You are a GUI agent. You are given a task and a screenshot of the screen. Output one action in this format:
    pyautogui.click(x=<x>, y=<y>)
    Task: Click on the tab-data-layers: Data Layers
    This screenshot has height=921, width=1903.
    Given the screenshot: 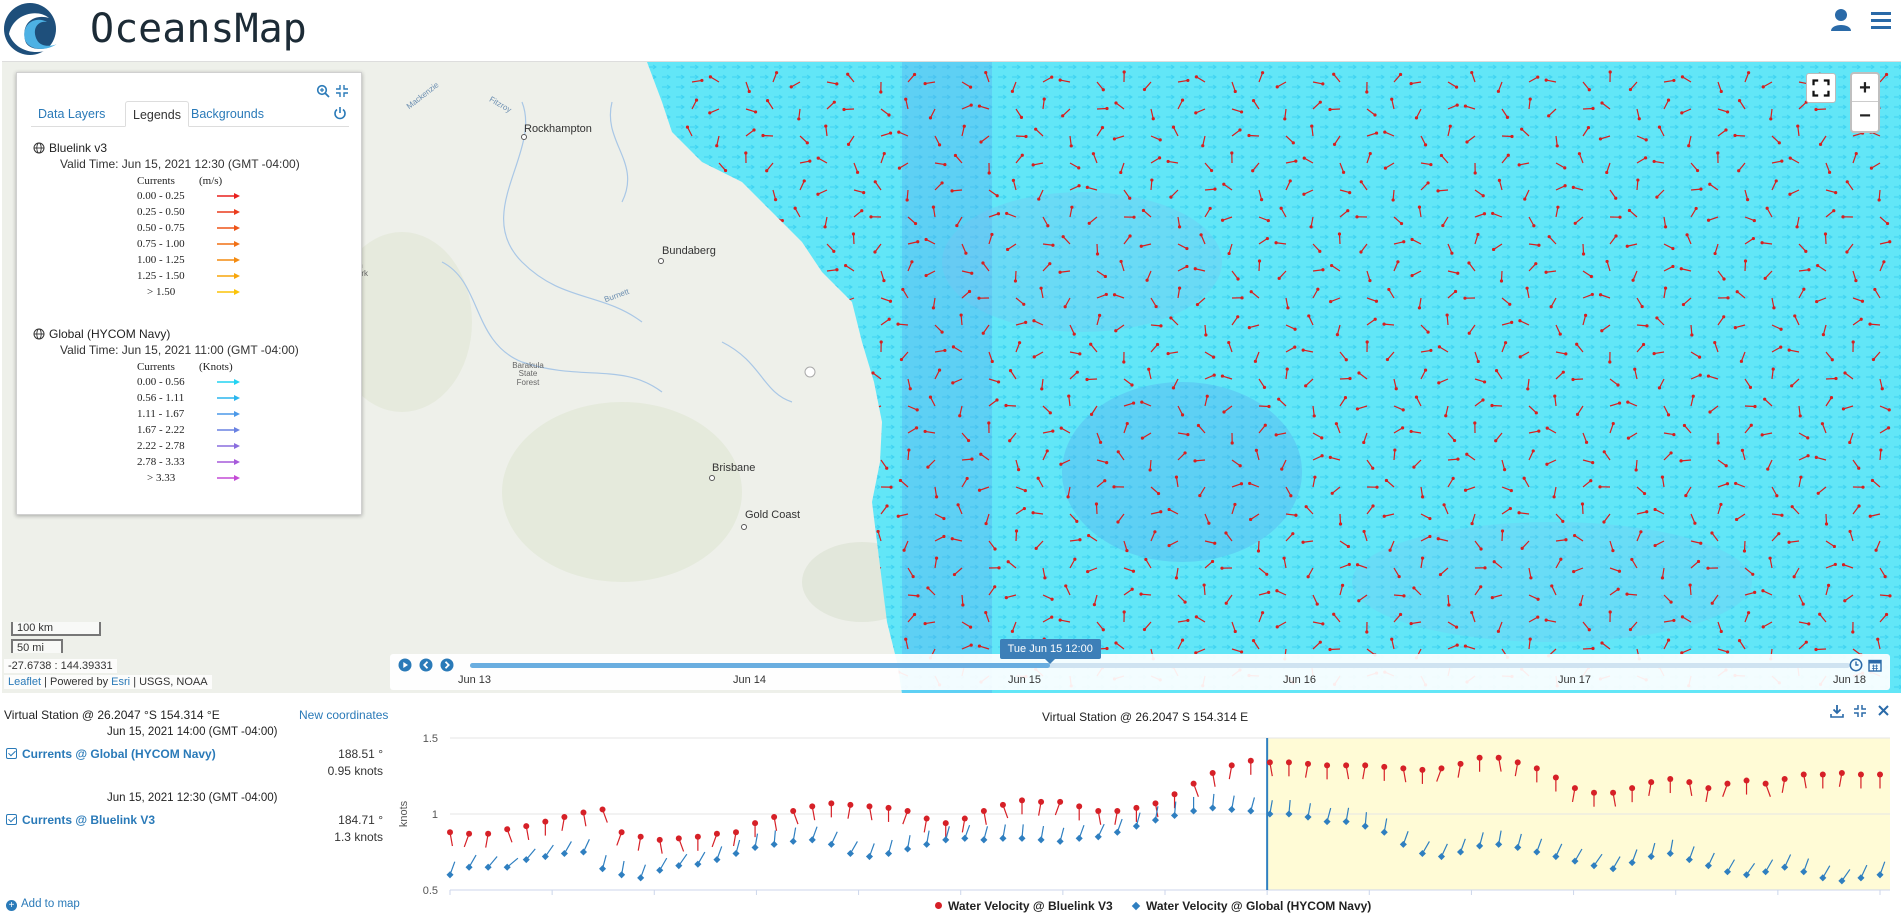 What is the action you would take?
    pyautogui.click(x=71, y=114)
    